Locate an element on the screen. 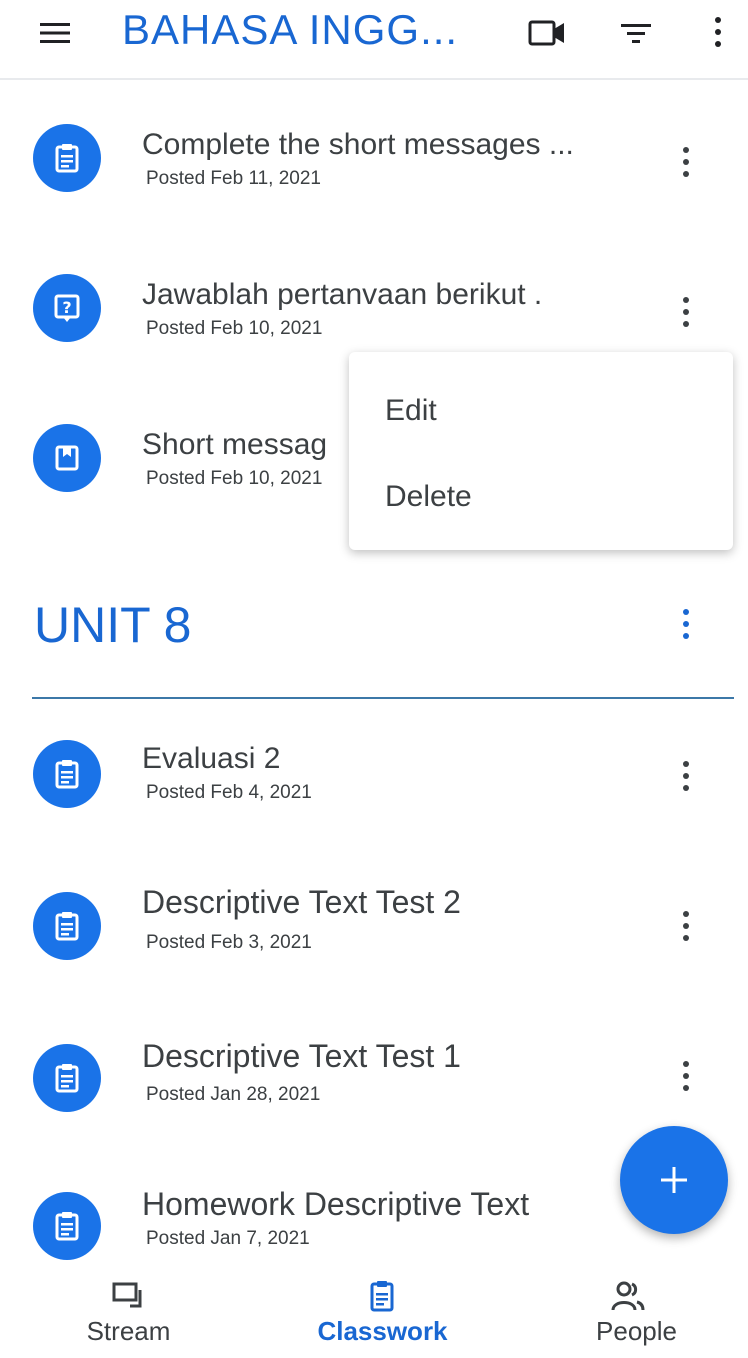 Image resolution: width=748 pixels, height=1358 pixels. classwork-icon is located at coordinates (382, 1296).